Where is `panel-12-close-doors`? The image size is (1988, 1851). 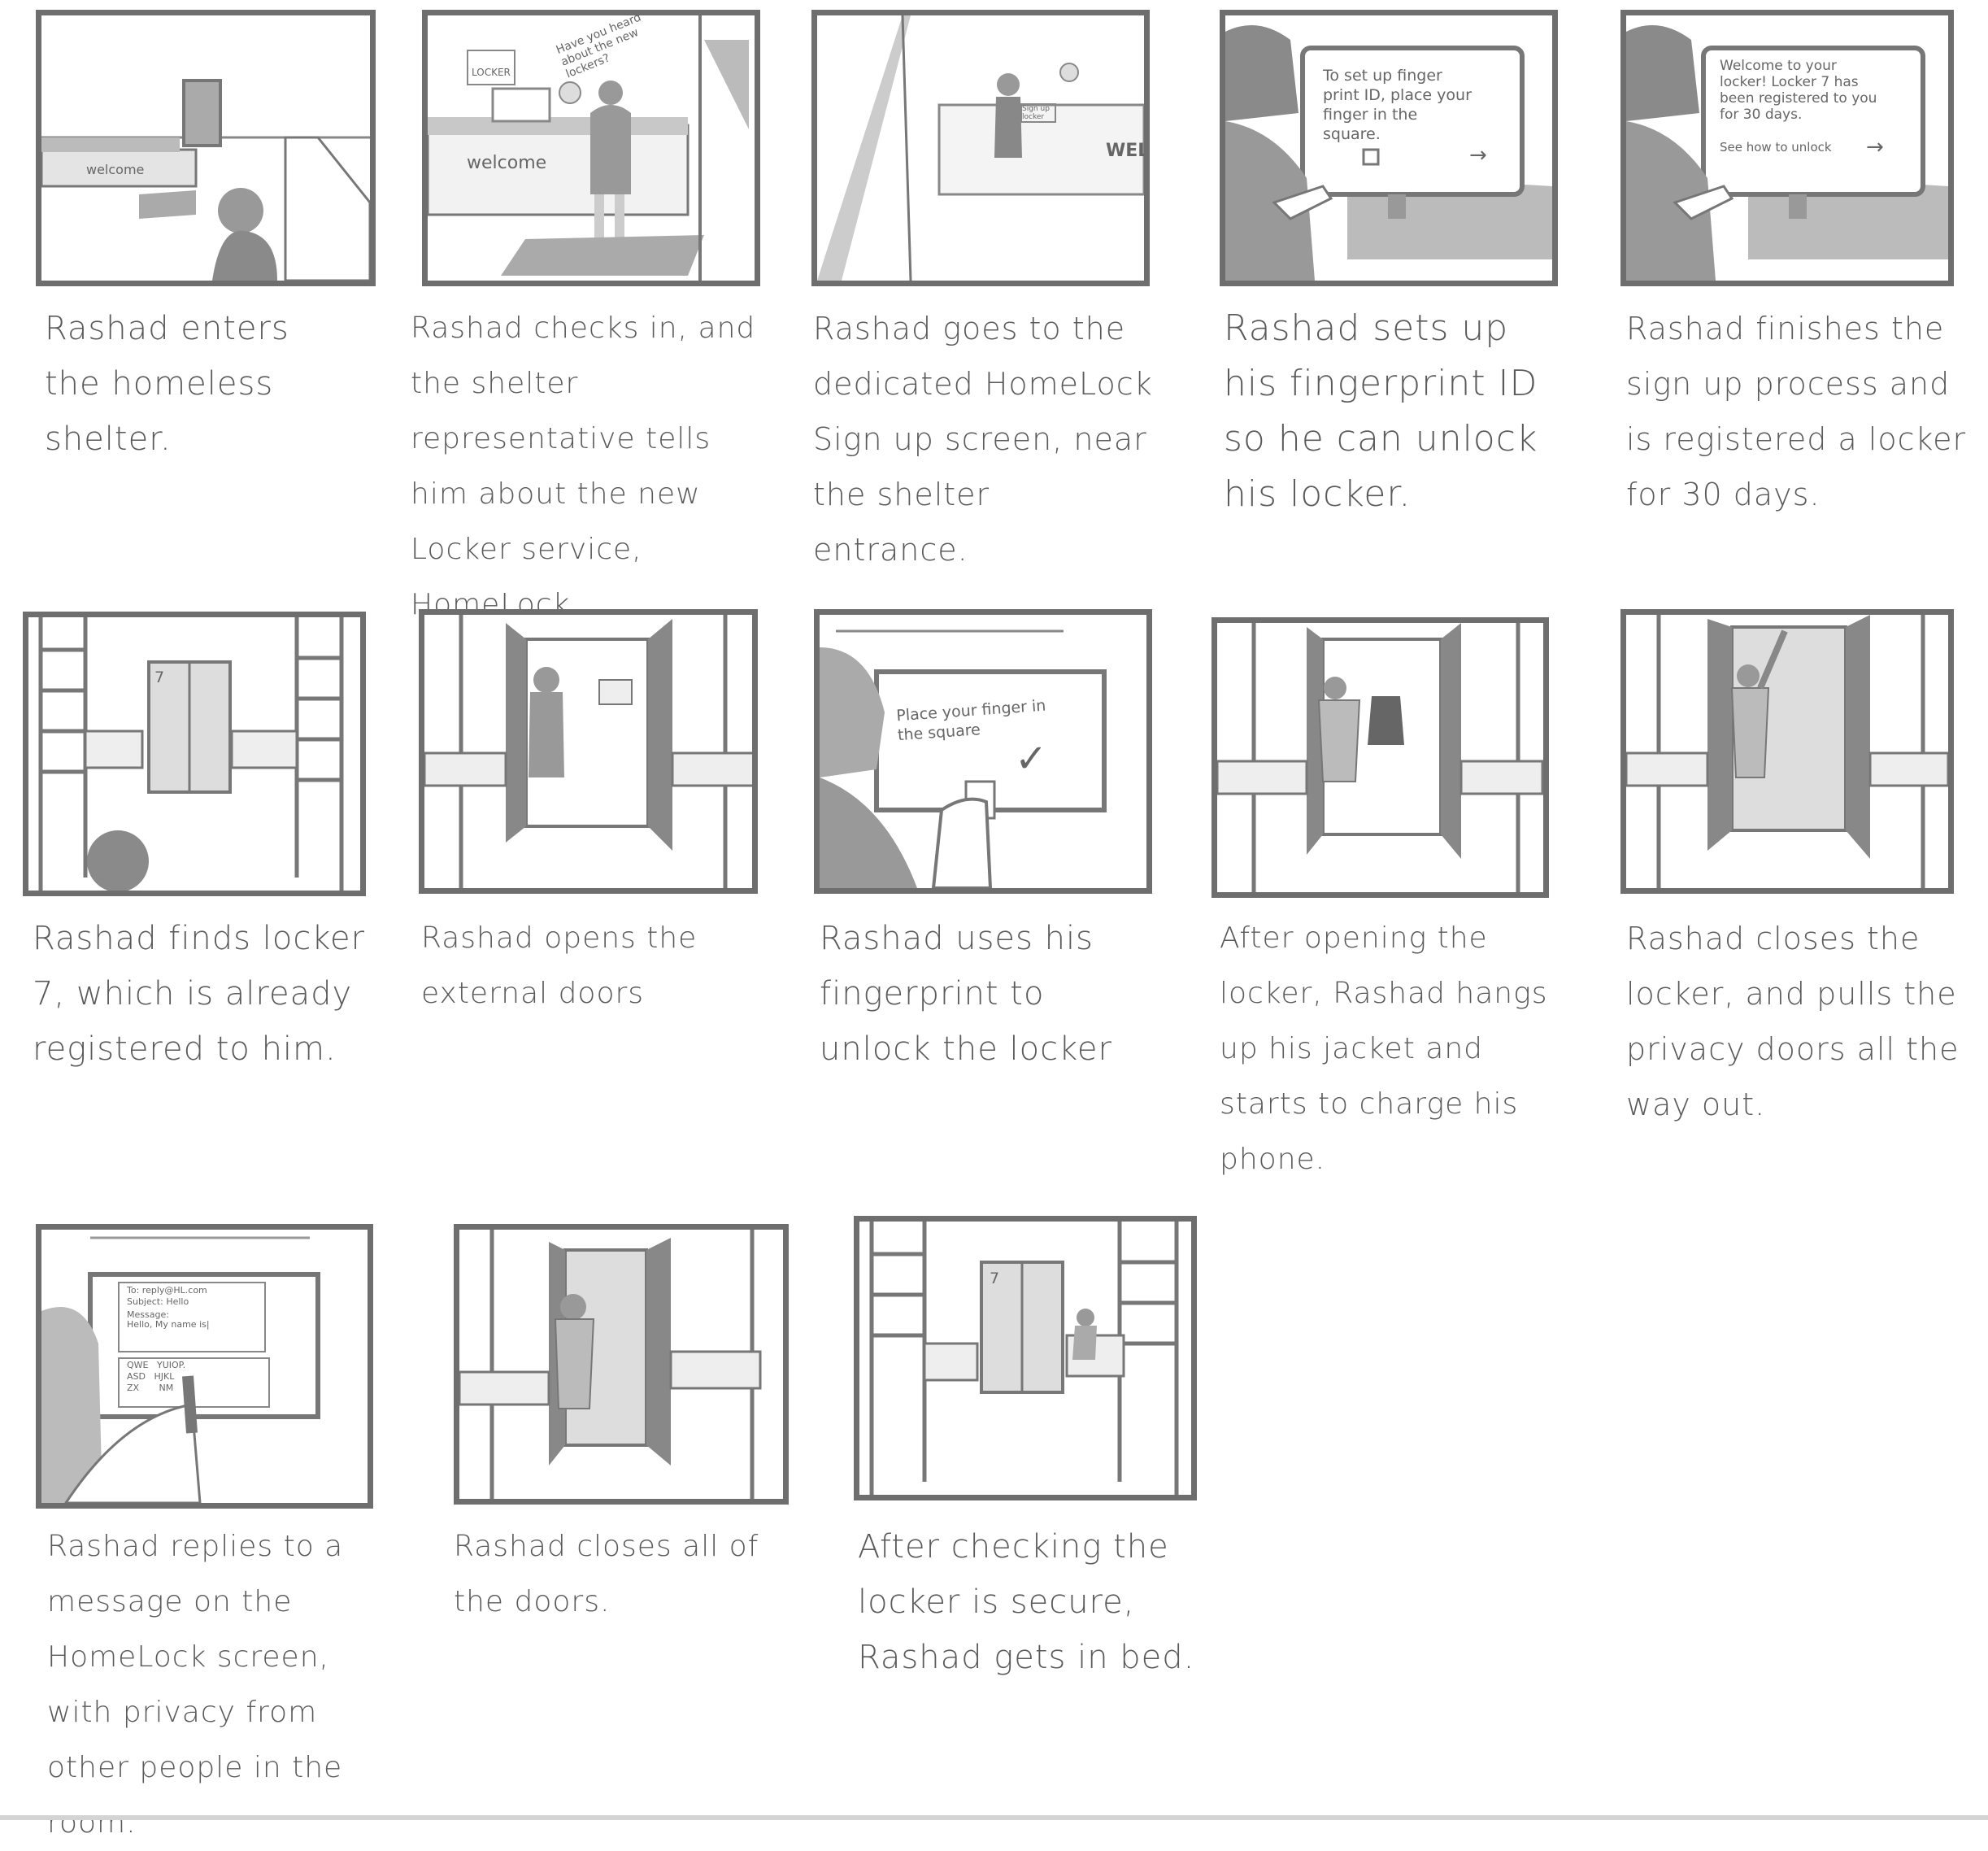
panel-12-close-doors is located at coordinates (622, 1364).